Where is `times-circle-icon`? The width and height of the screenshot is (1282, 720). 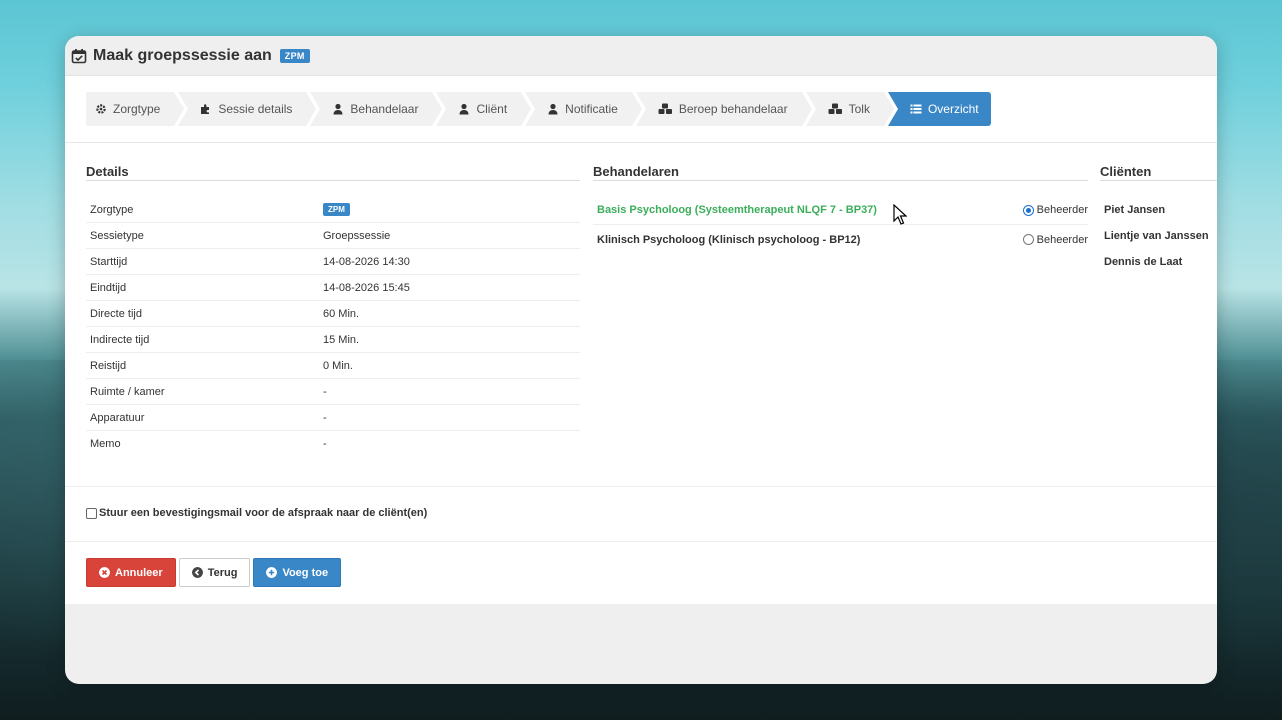
times-circle-icon is located at coordinates (104, 572).